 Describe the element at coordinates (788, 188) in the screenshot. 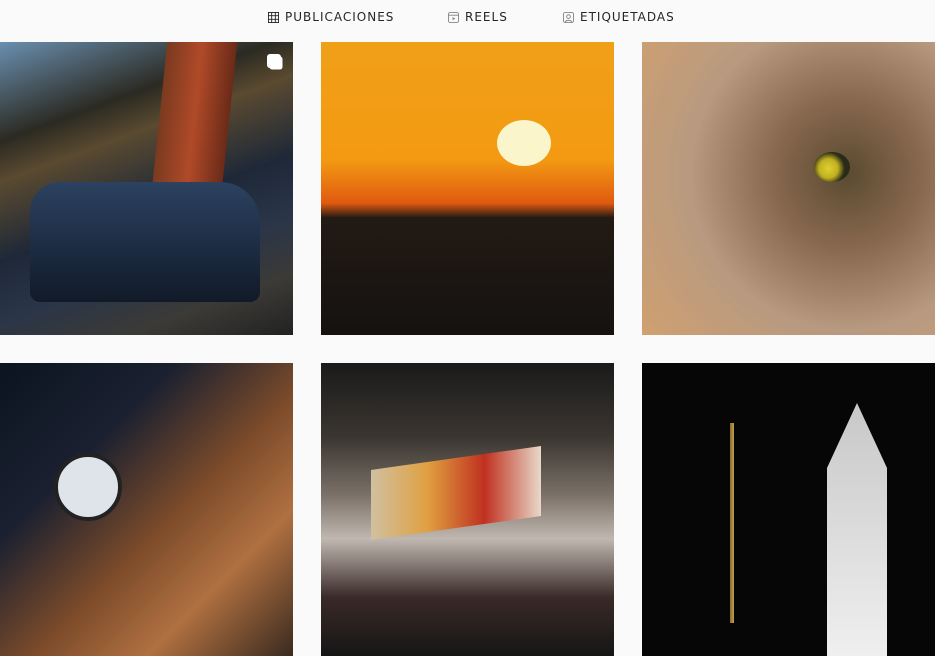

I see `post-bird-sunflower` at that location.